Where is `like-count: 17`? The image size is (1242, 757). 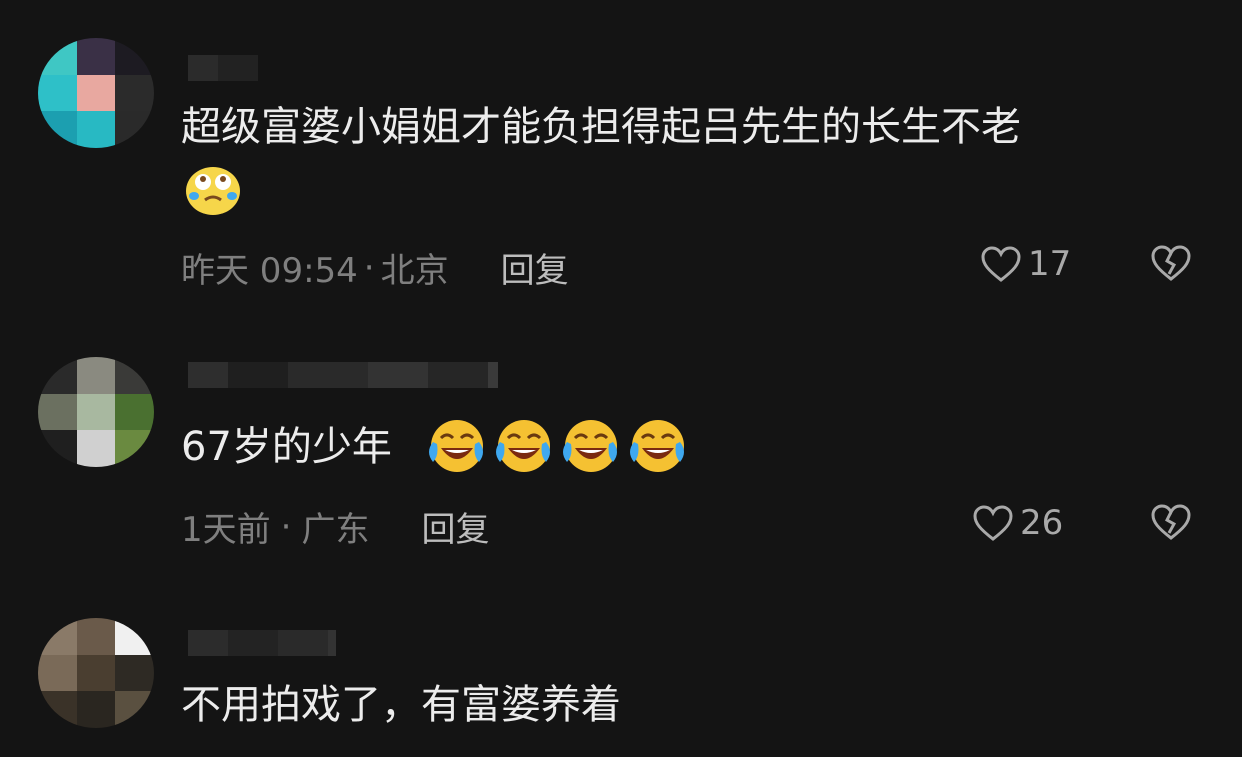 like-count: 17 is located at coordinates (1050, 264).